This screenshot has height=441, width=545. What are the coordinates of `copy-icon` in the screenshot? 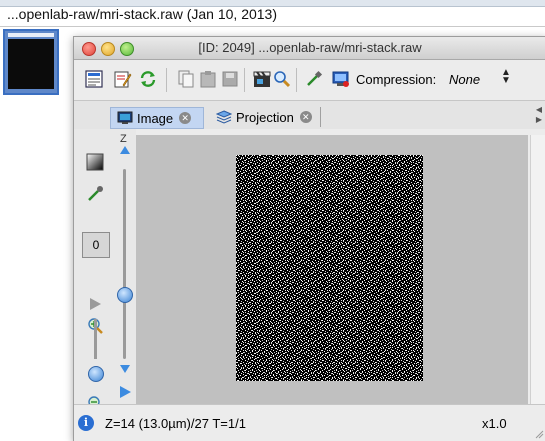 It's located at (186, 79).